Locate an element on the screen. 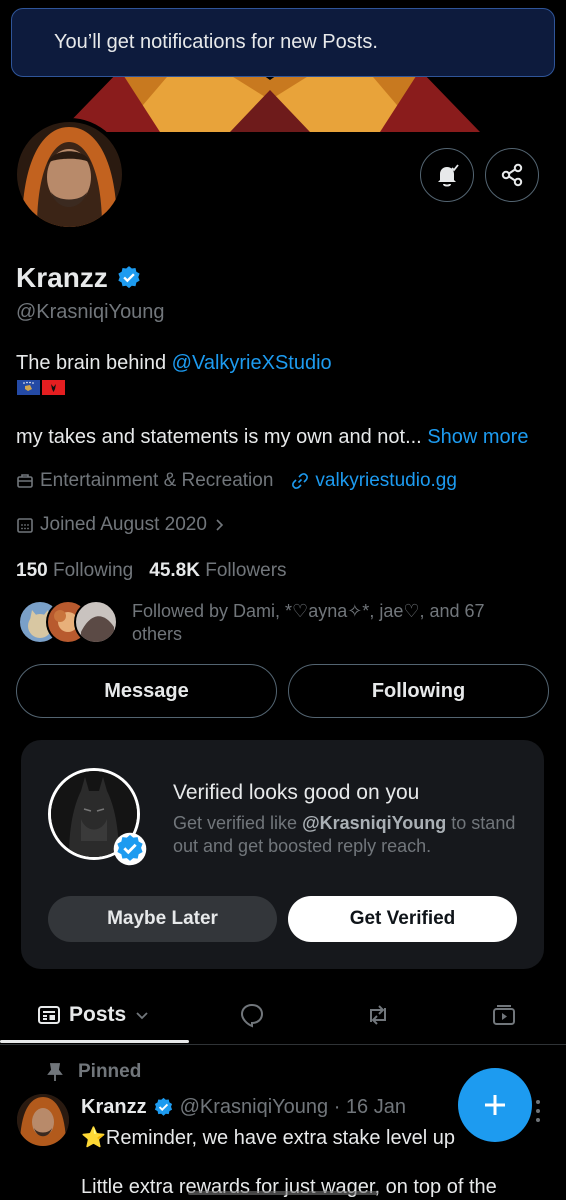 The height and width of the screenshot is (1200, 566). follow-stats: 150 Following 45.8K Followers is located at coordinates (151, 571).